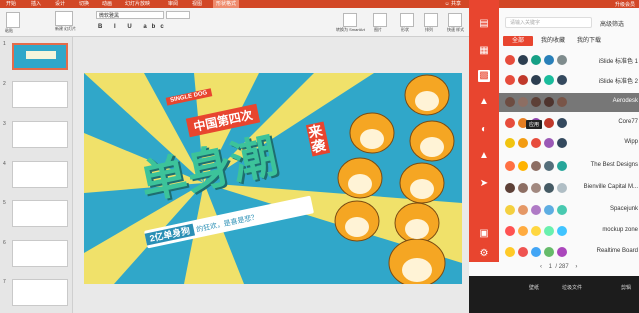 The width and height of the screenshot is (639, 313). I want to click on paste-icon, so click(13, 20).